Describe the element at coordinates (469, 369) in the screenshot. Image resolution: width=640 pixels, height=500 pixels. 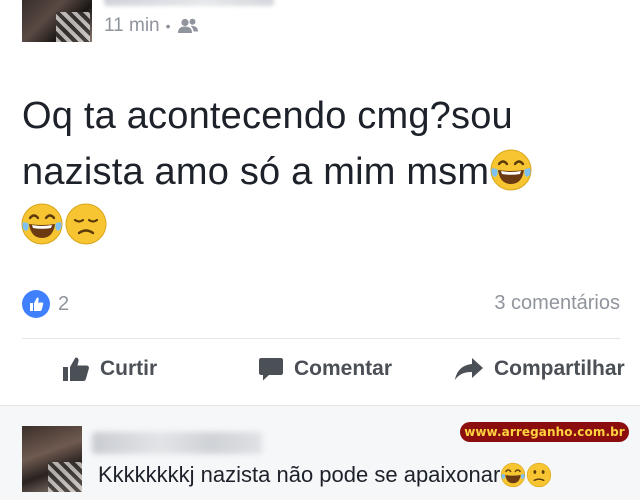
I see `share-arrow-icon` at that location.